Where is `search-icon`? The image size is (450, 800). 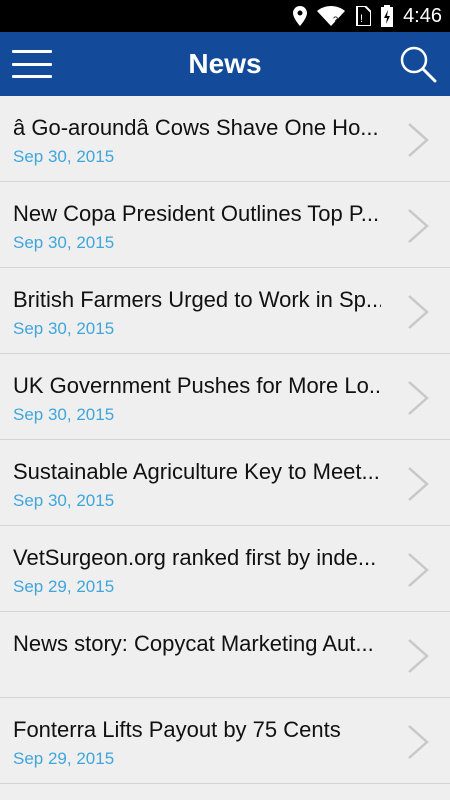
search-icon is located at coordinates (418, 64).